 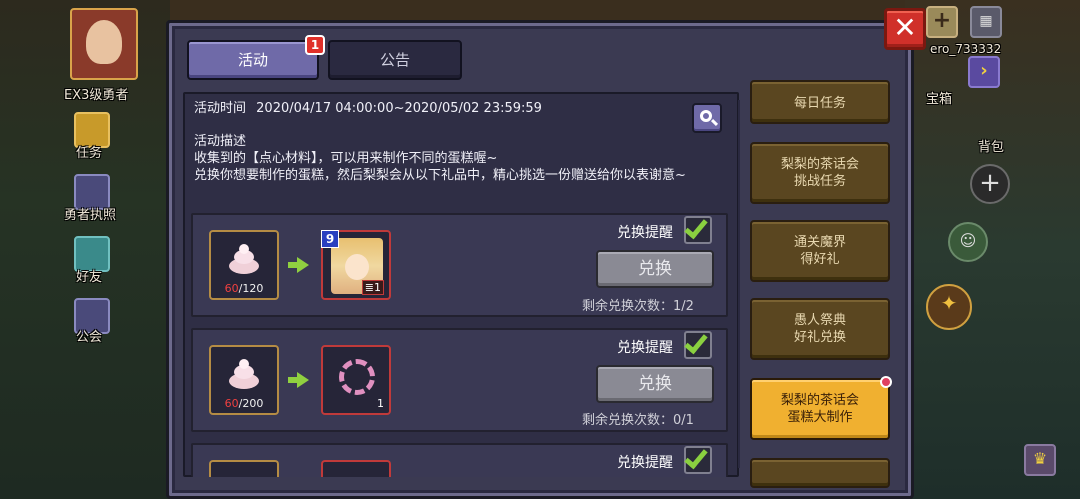 What do you see at coordinates (96, 95) in the screenshot?
I see `hero-rank-label: EX3级勇者` at bounding box center [96, 95].